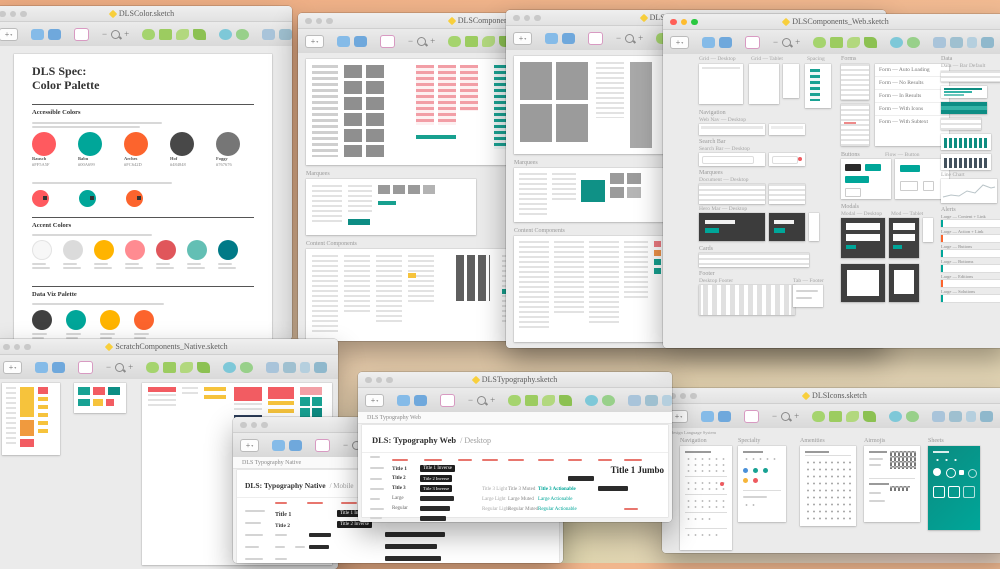 The height and width of the screenshot is (569, 1000). Describe the element at coordinates (557, 489) in the screenshot. I see `type-variant-actionable: Title 3 Actionable` at that location.